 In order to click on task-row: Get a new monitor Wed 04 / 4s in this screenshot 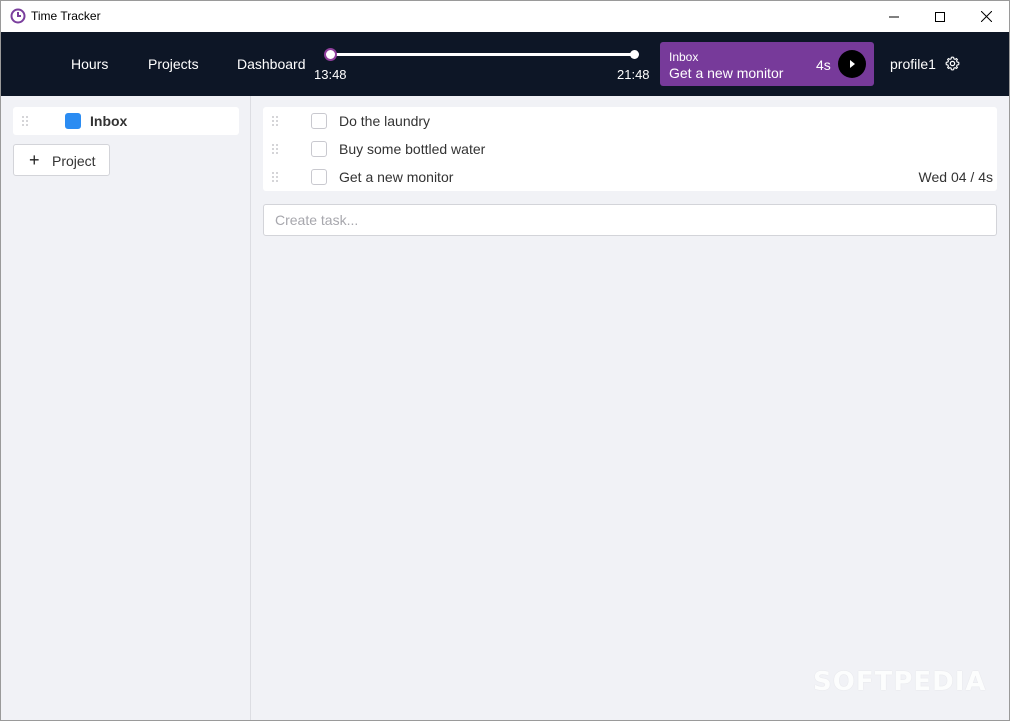, I will do `click(630, 177)`.